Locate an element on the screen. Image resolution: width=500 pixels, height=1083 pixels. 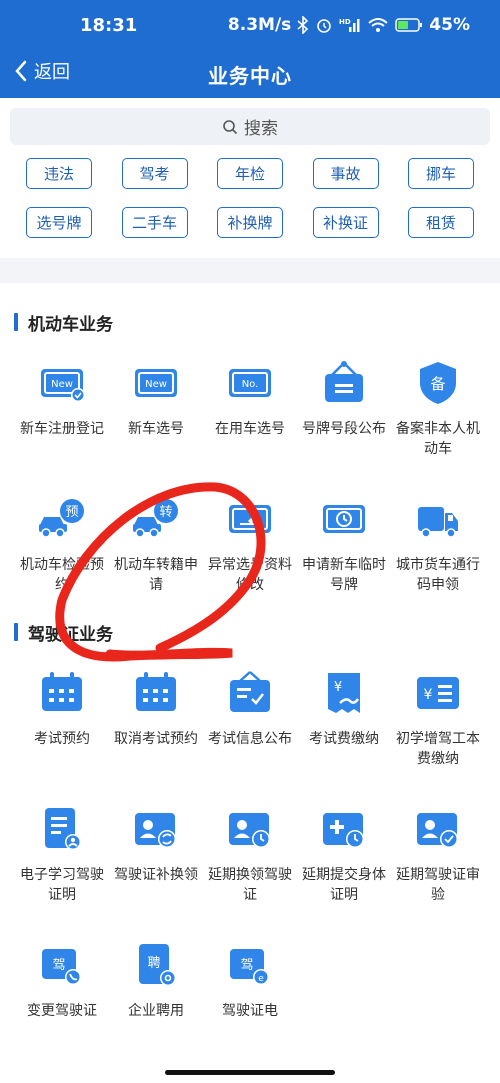
service-label: 考试预约 is located at coordinates (62, 739).